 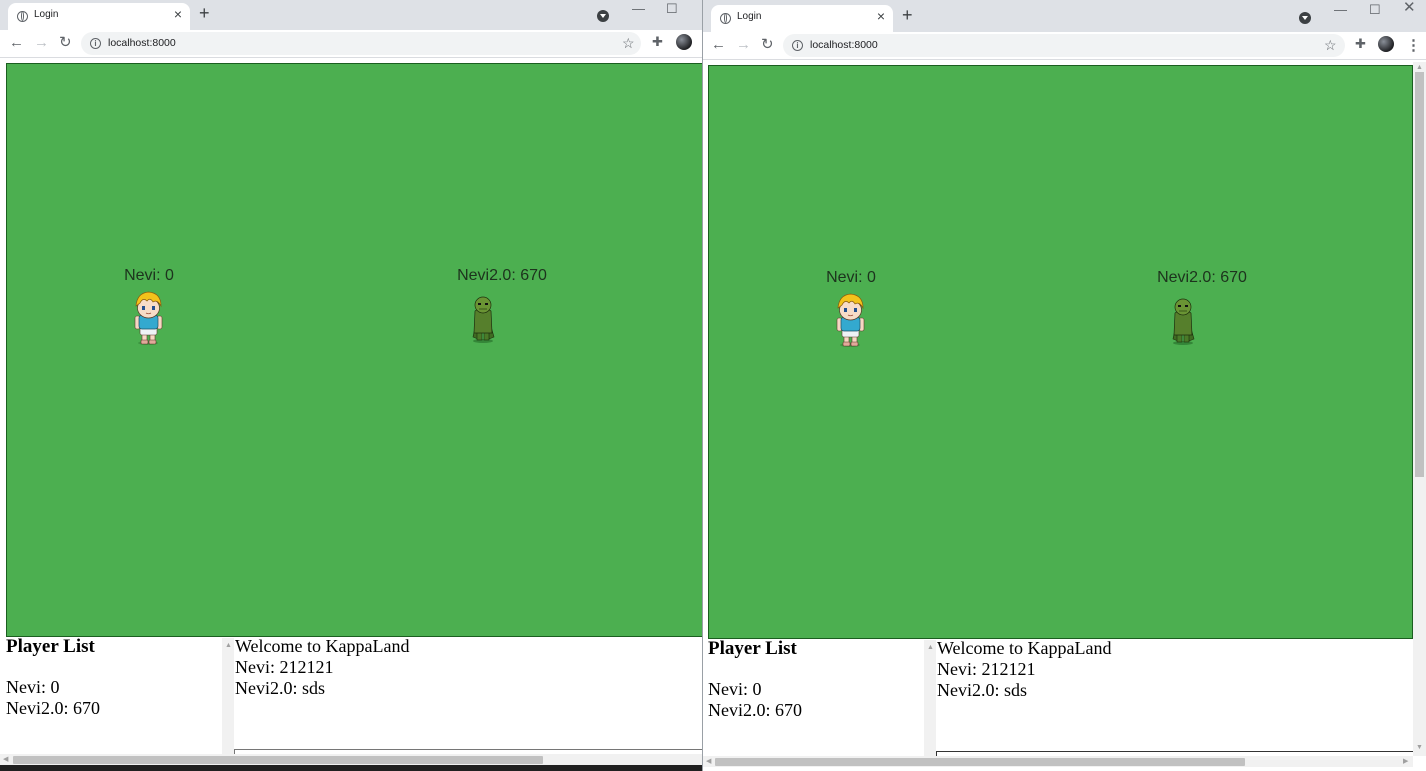 What do you see at coordinates (351, 768) in the screenshot?
I see `taskbar` at bounding box center [351, 768].